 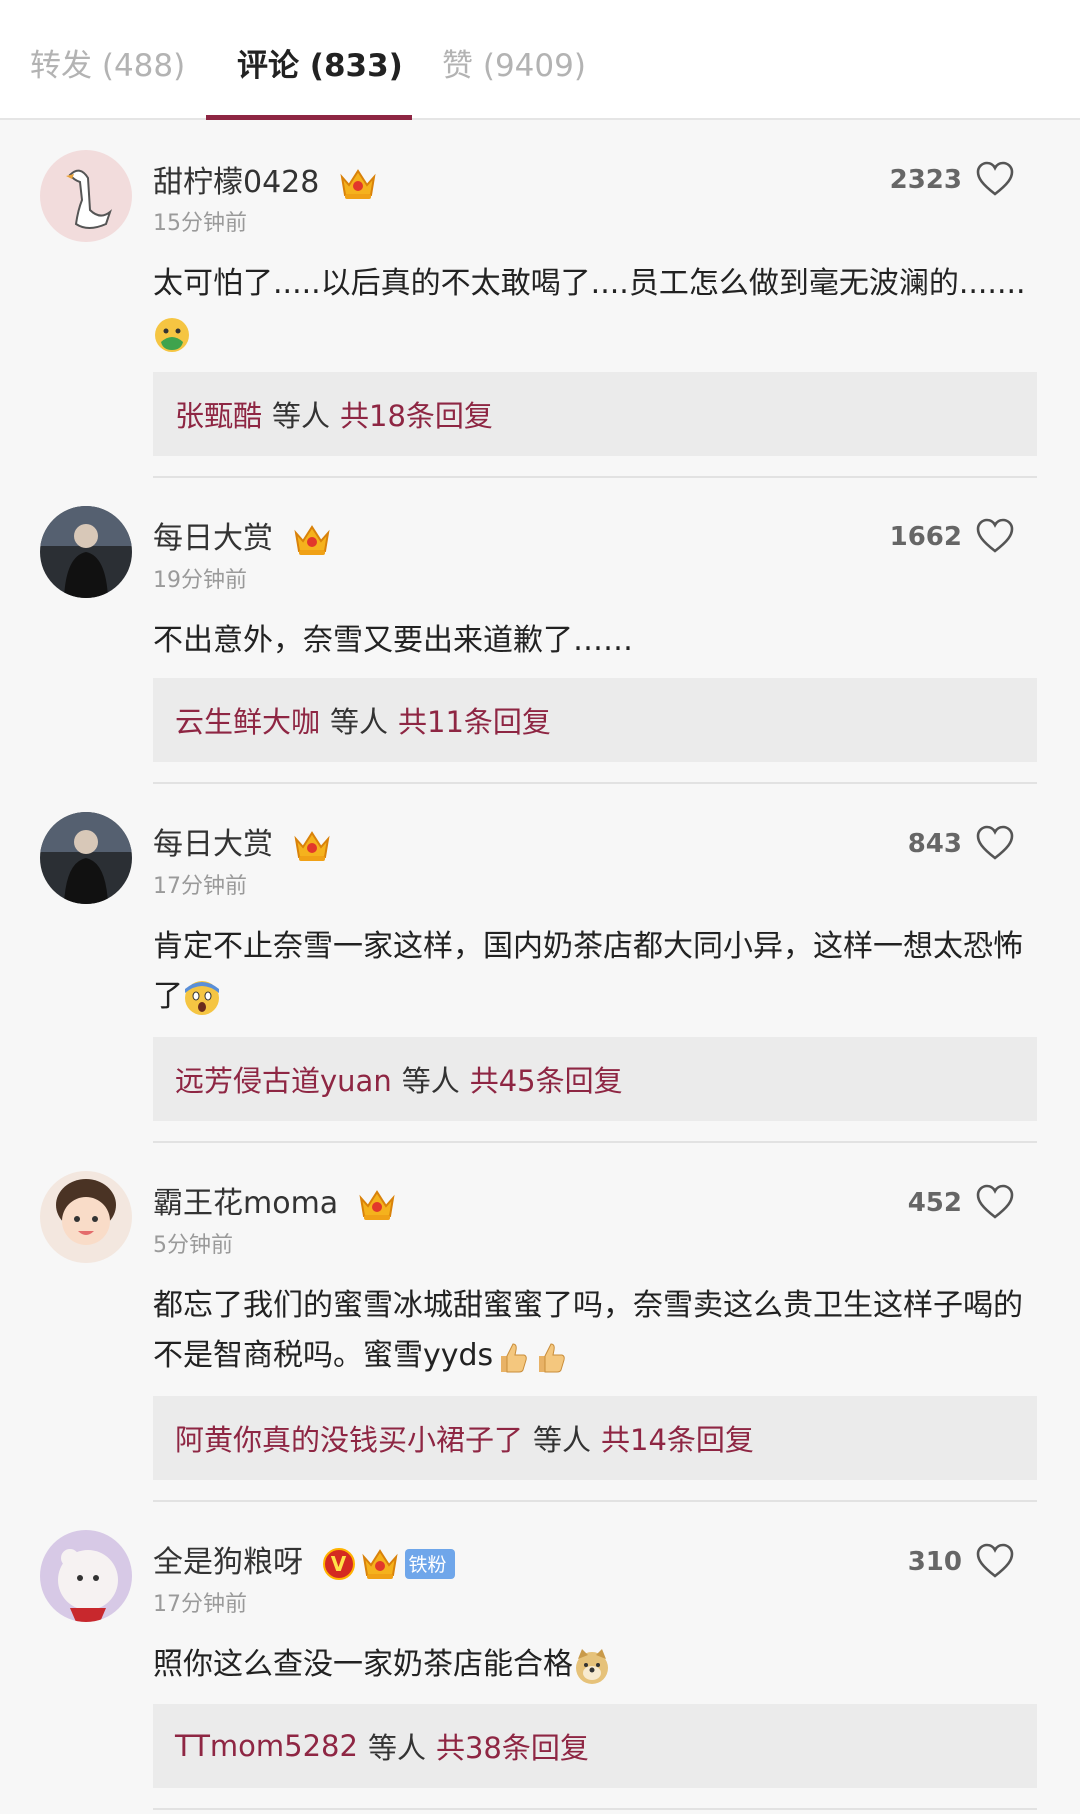 I want to click on reply-summary: 远芳侵古道yuan 等人 共45条回复, so click(x=595, y=1079).